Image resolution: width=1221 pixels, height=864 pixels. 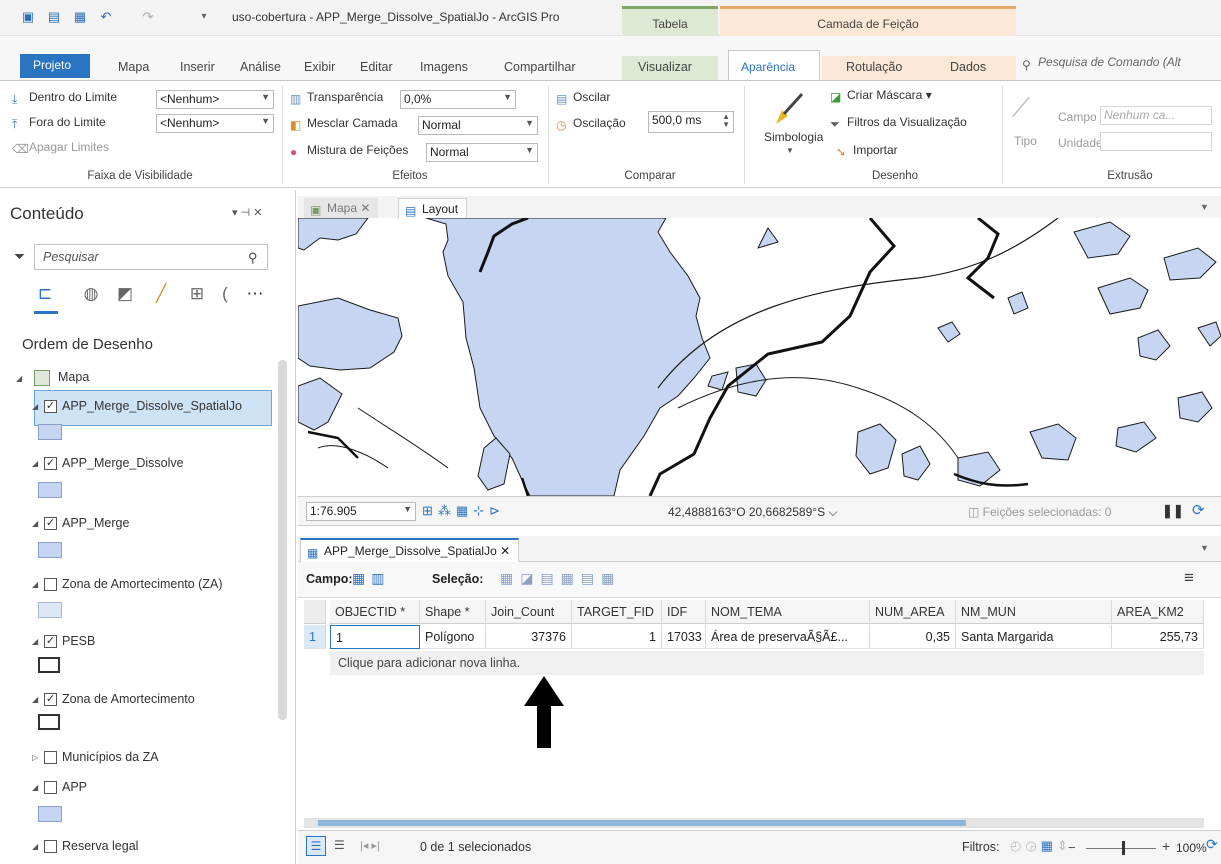 What do you see at coordinates (410, 550) in the screenshot?
I see `tab-attribute-table: ▦ APP_Merge_Dissolve_SpatialJo ✕` at bounding box center [410, 550].